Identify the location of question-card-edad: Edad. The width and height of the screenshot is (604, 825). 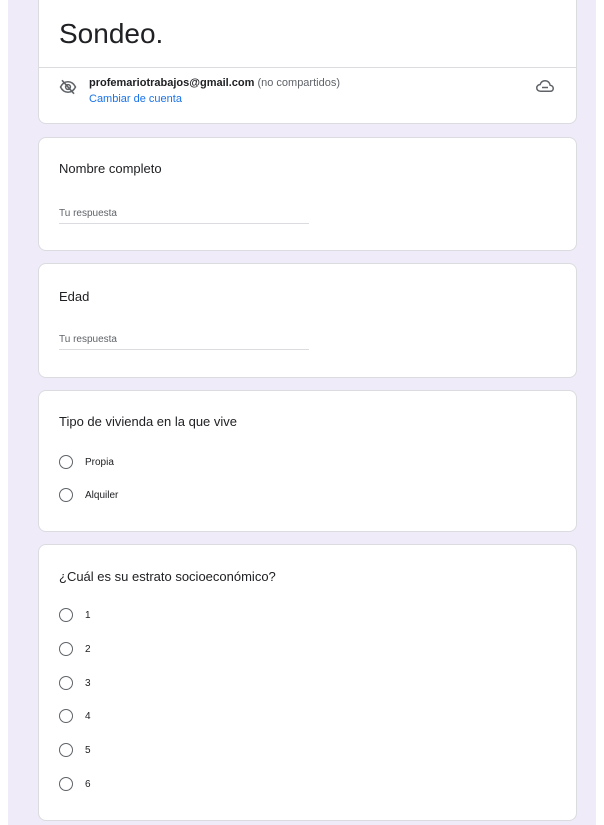
(307, 320).